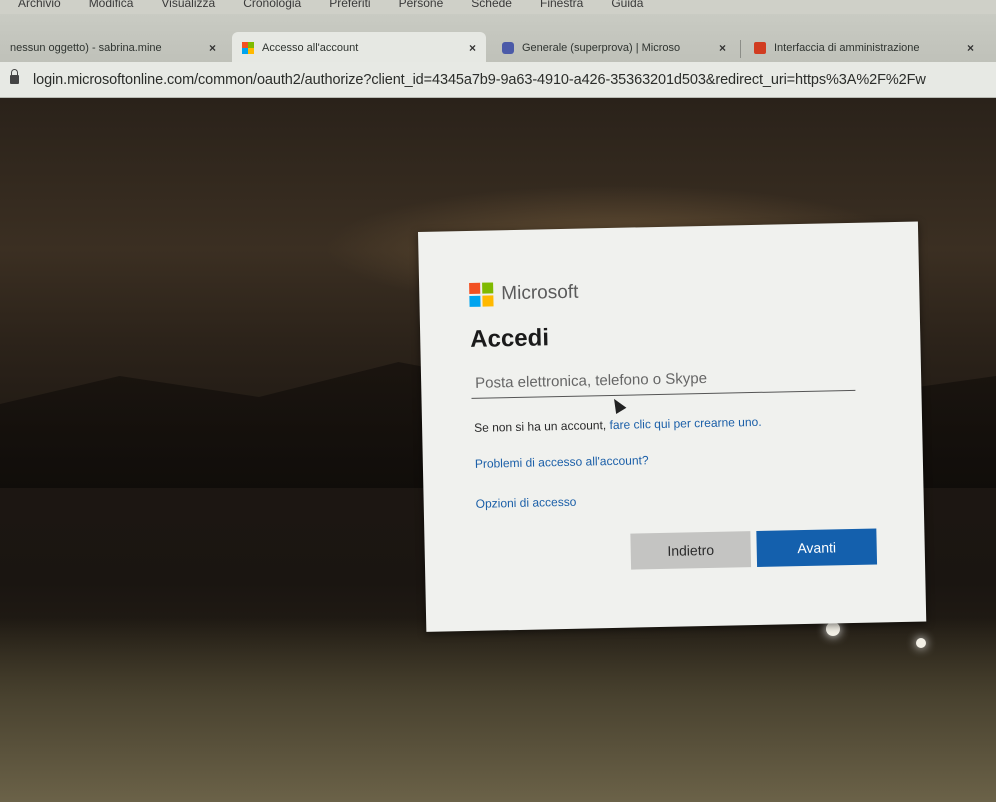 Image resolution: width=996 pixels, height=802 pixels. Describe the element at coordinates (349, 7) in the screenshot. I see `menu-preferiti: Preferiti` at that location.